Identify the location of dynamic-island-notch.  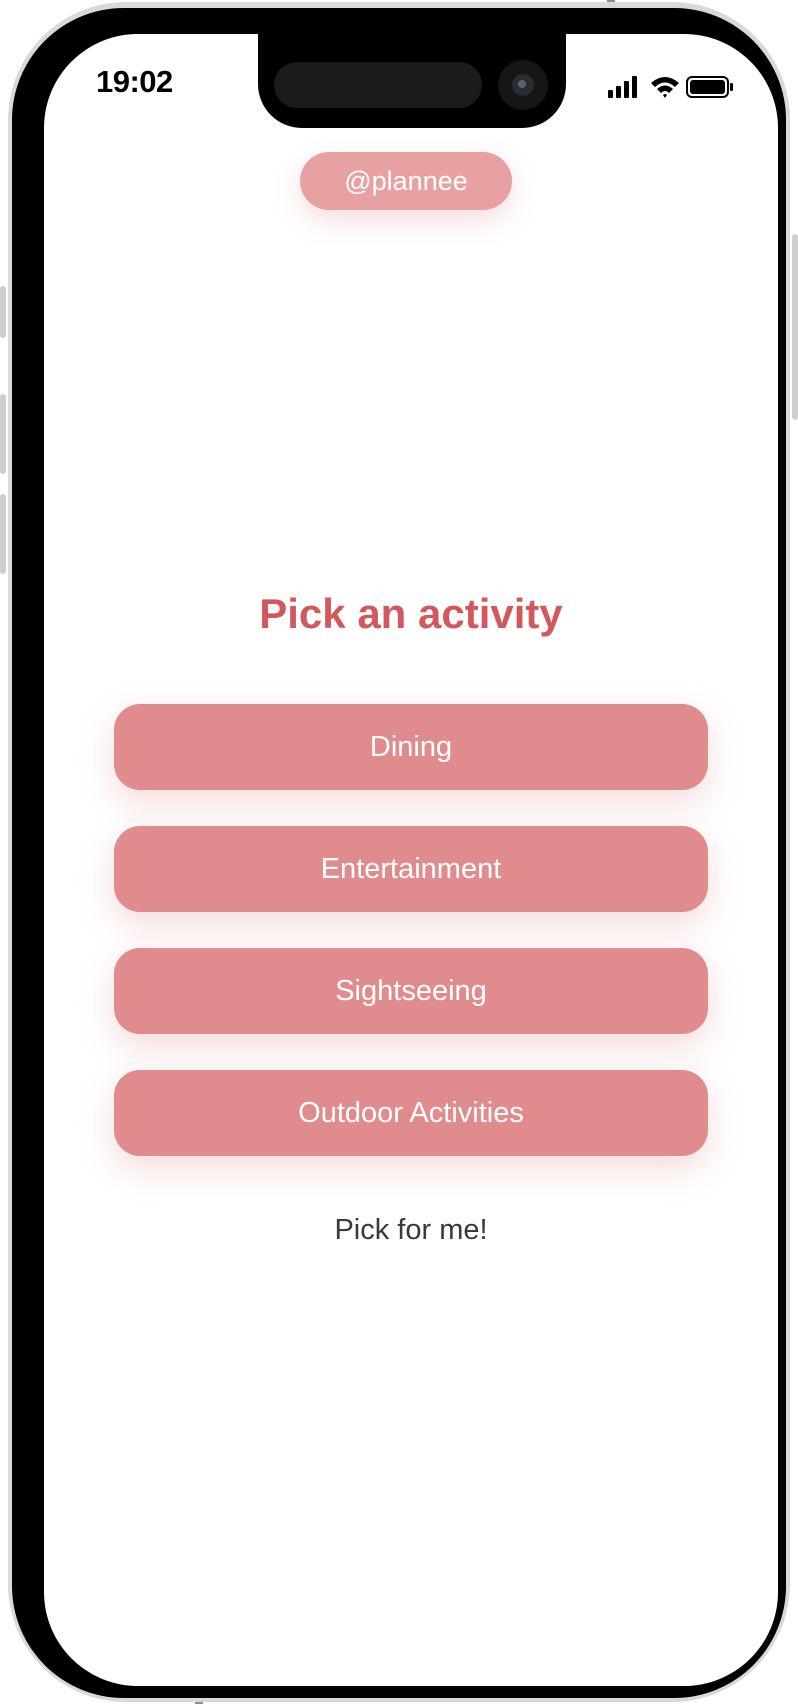
(412, 81).